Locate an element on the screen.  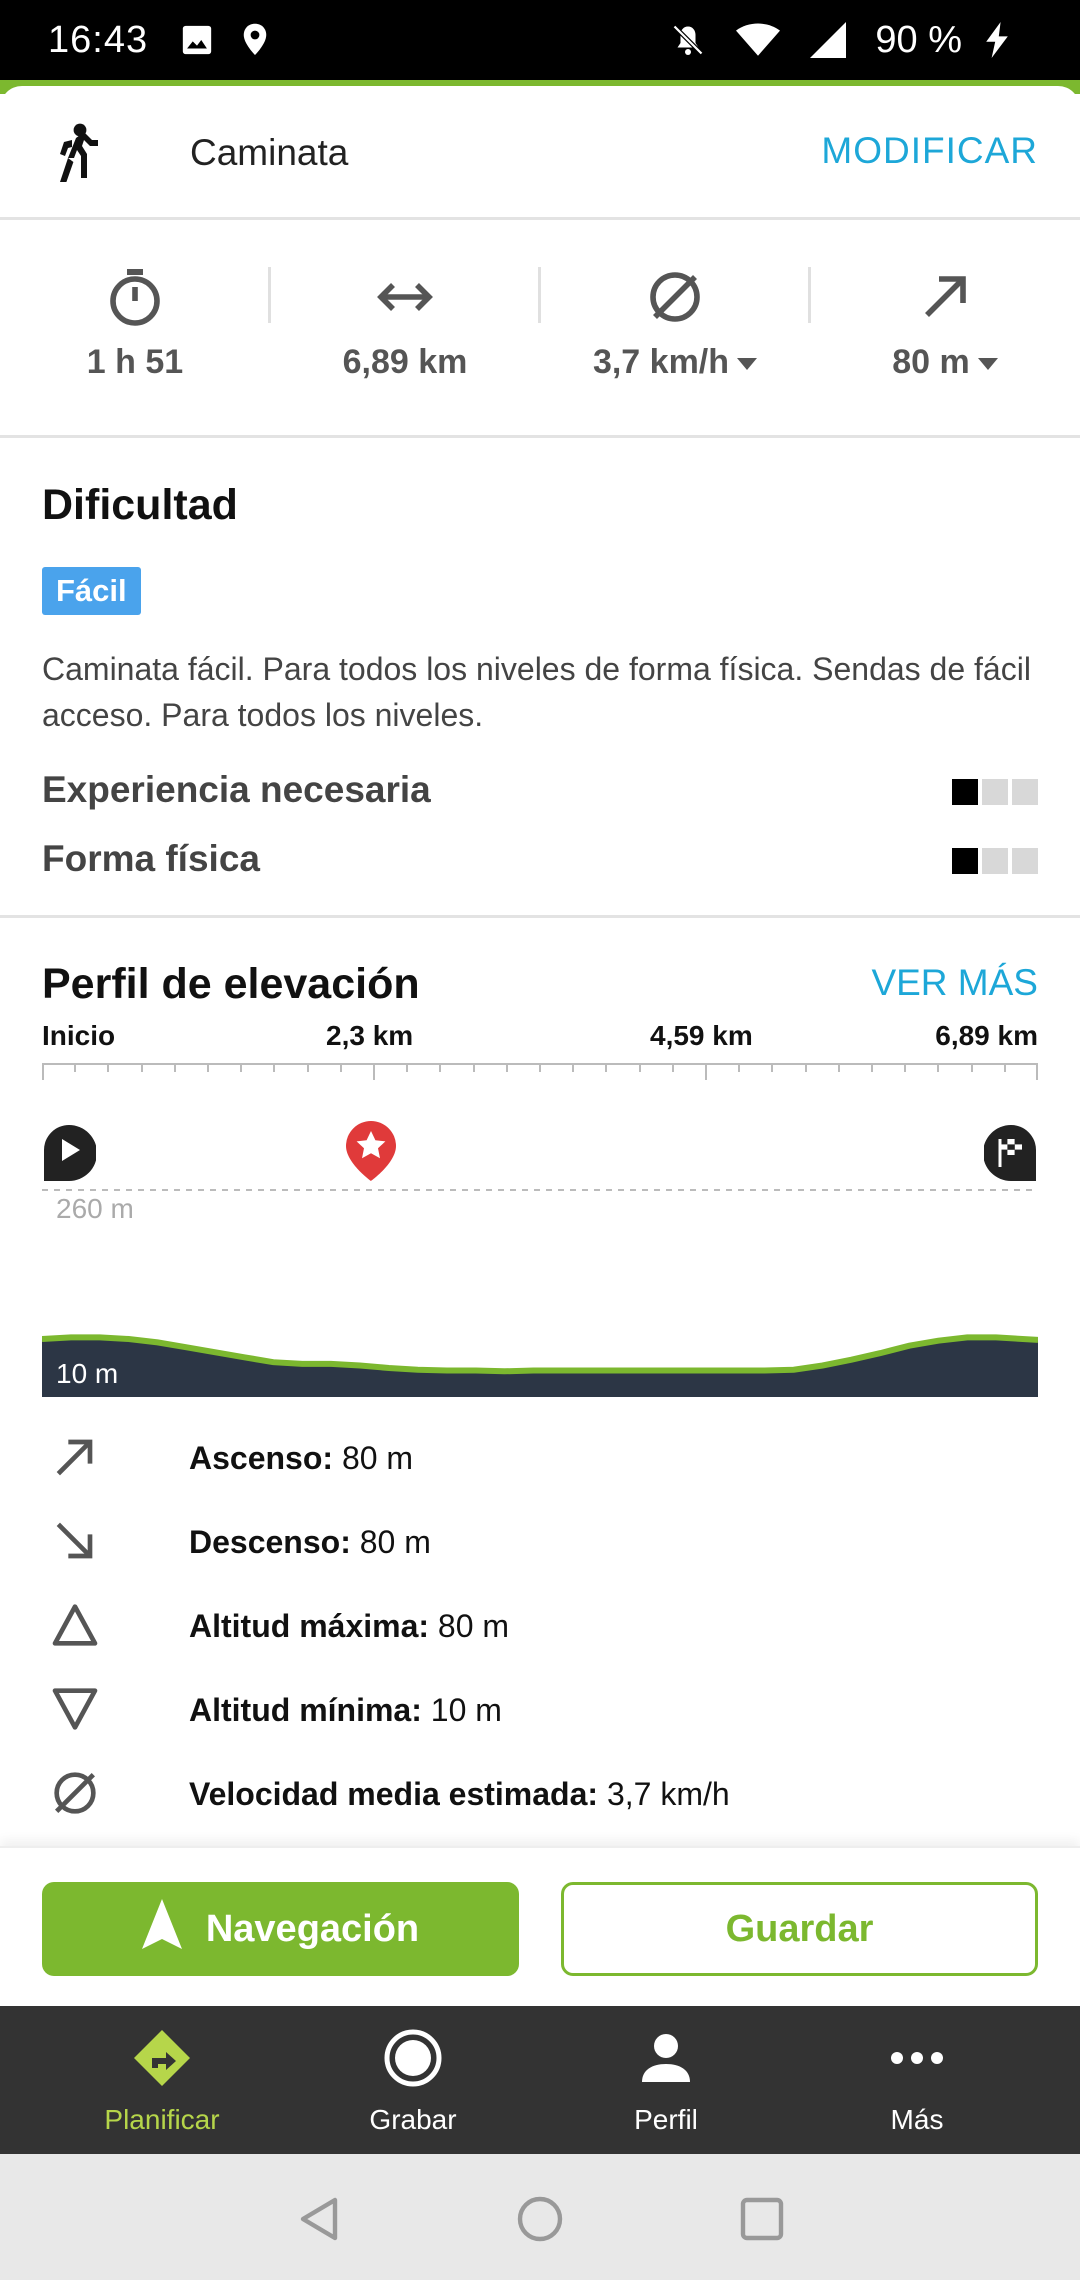
navigation-button: Navegación is located at coordinates (280, 1929).